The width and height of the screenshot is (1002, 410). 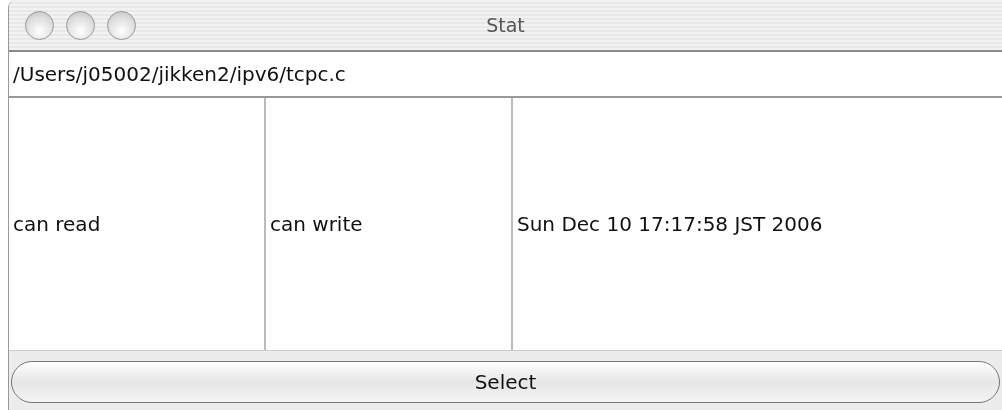 I want to click on table-cell-text: can read, so click(x=56, y=224).